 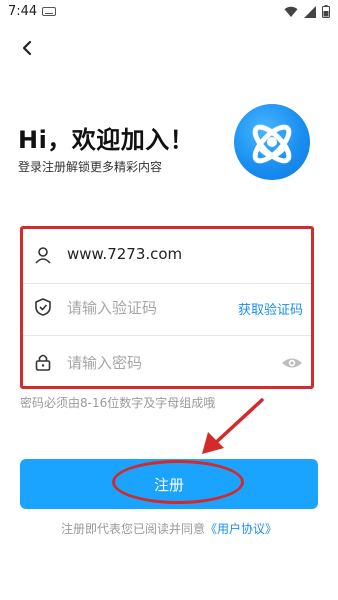 I want to click on battery-icon, so click(x=326, y=11).